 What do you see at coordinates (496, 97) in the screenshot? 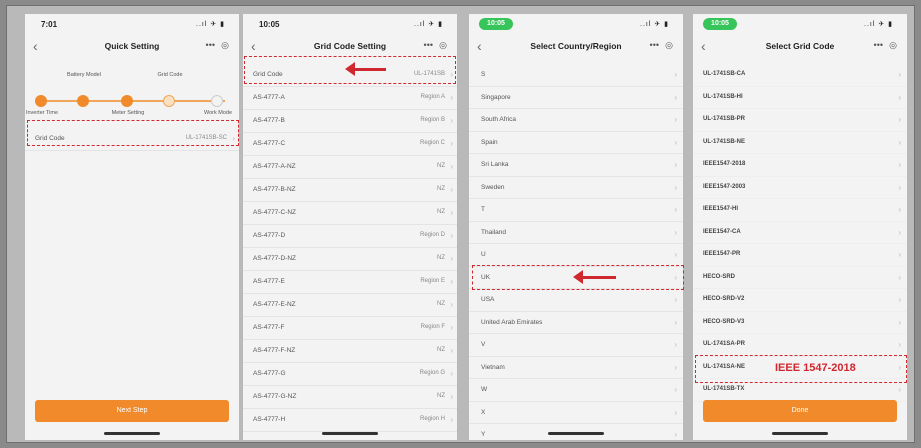
I see `country-label: Singapore` at bounding box center [496, 97].